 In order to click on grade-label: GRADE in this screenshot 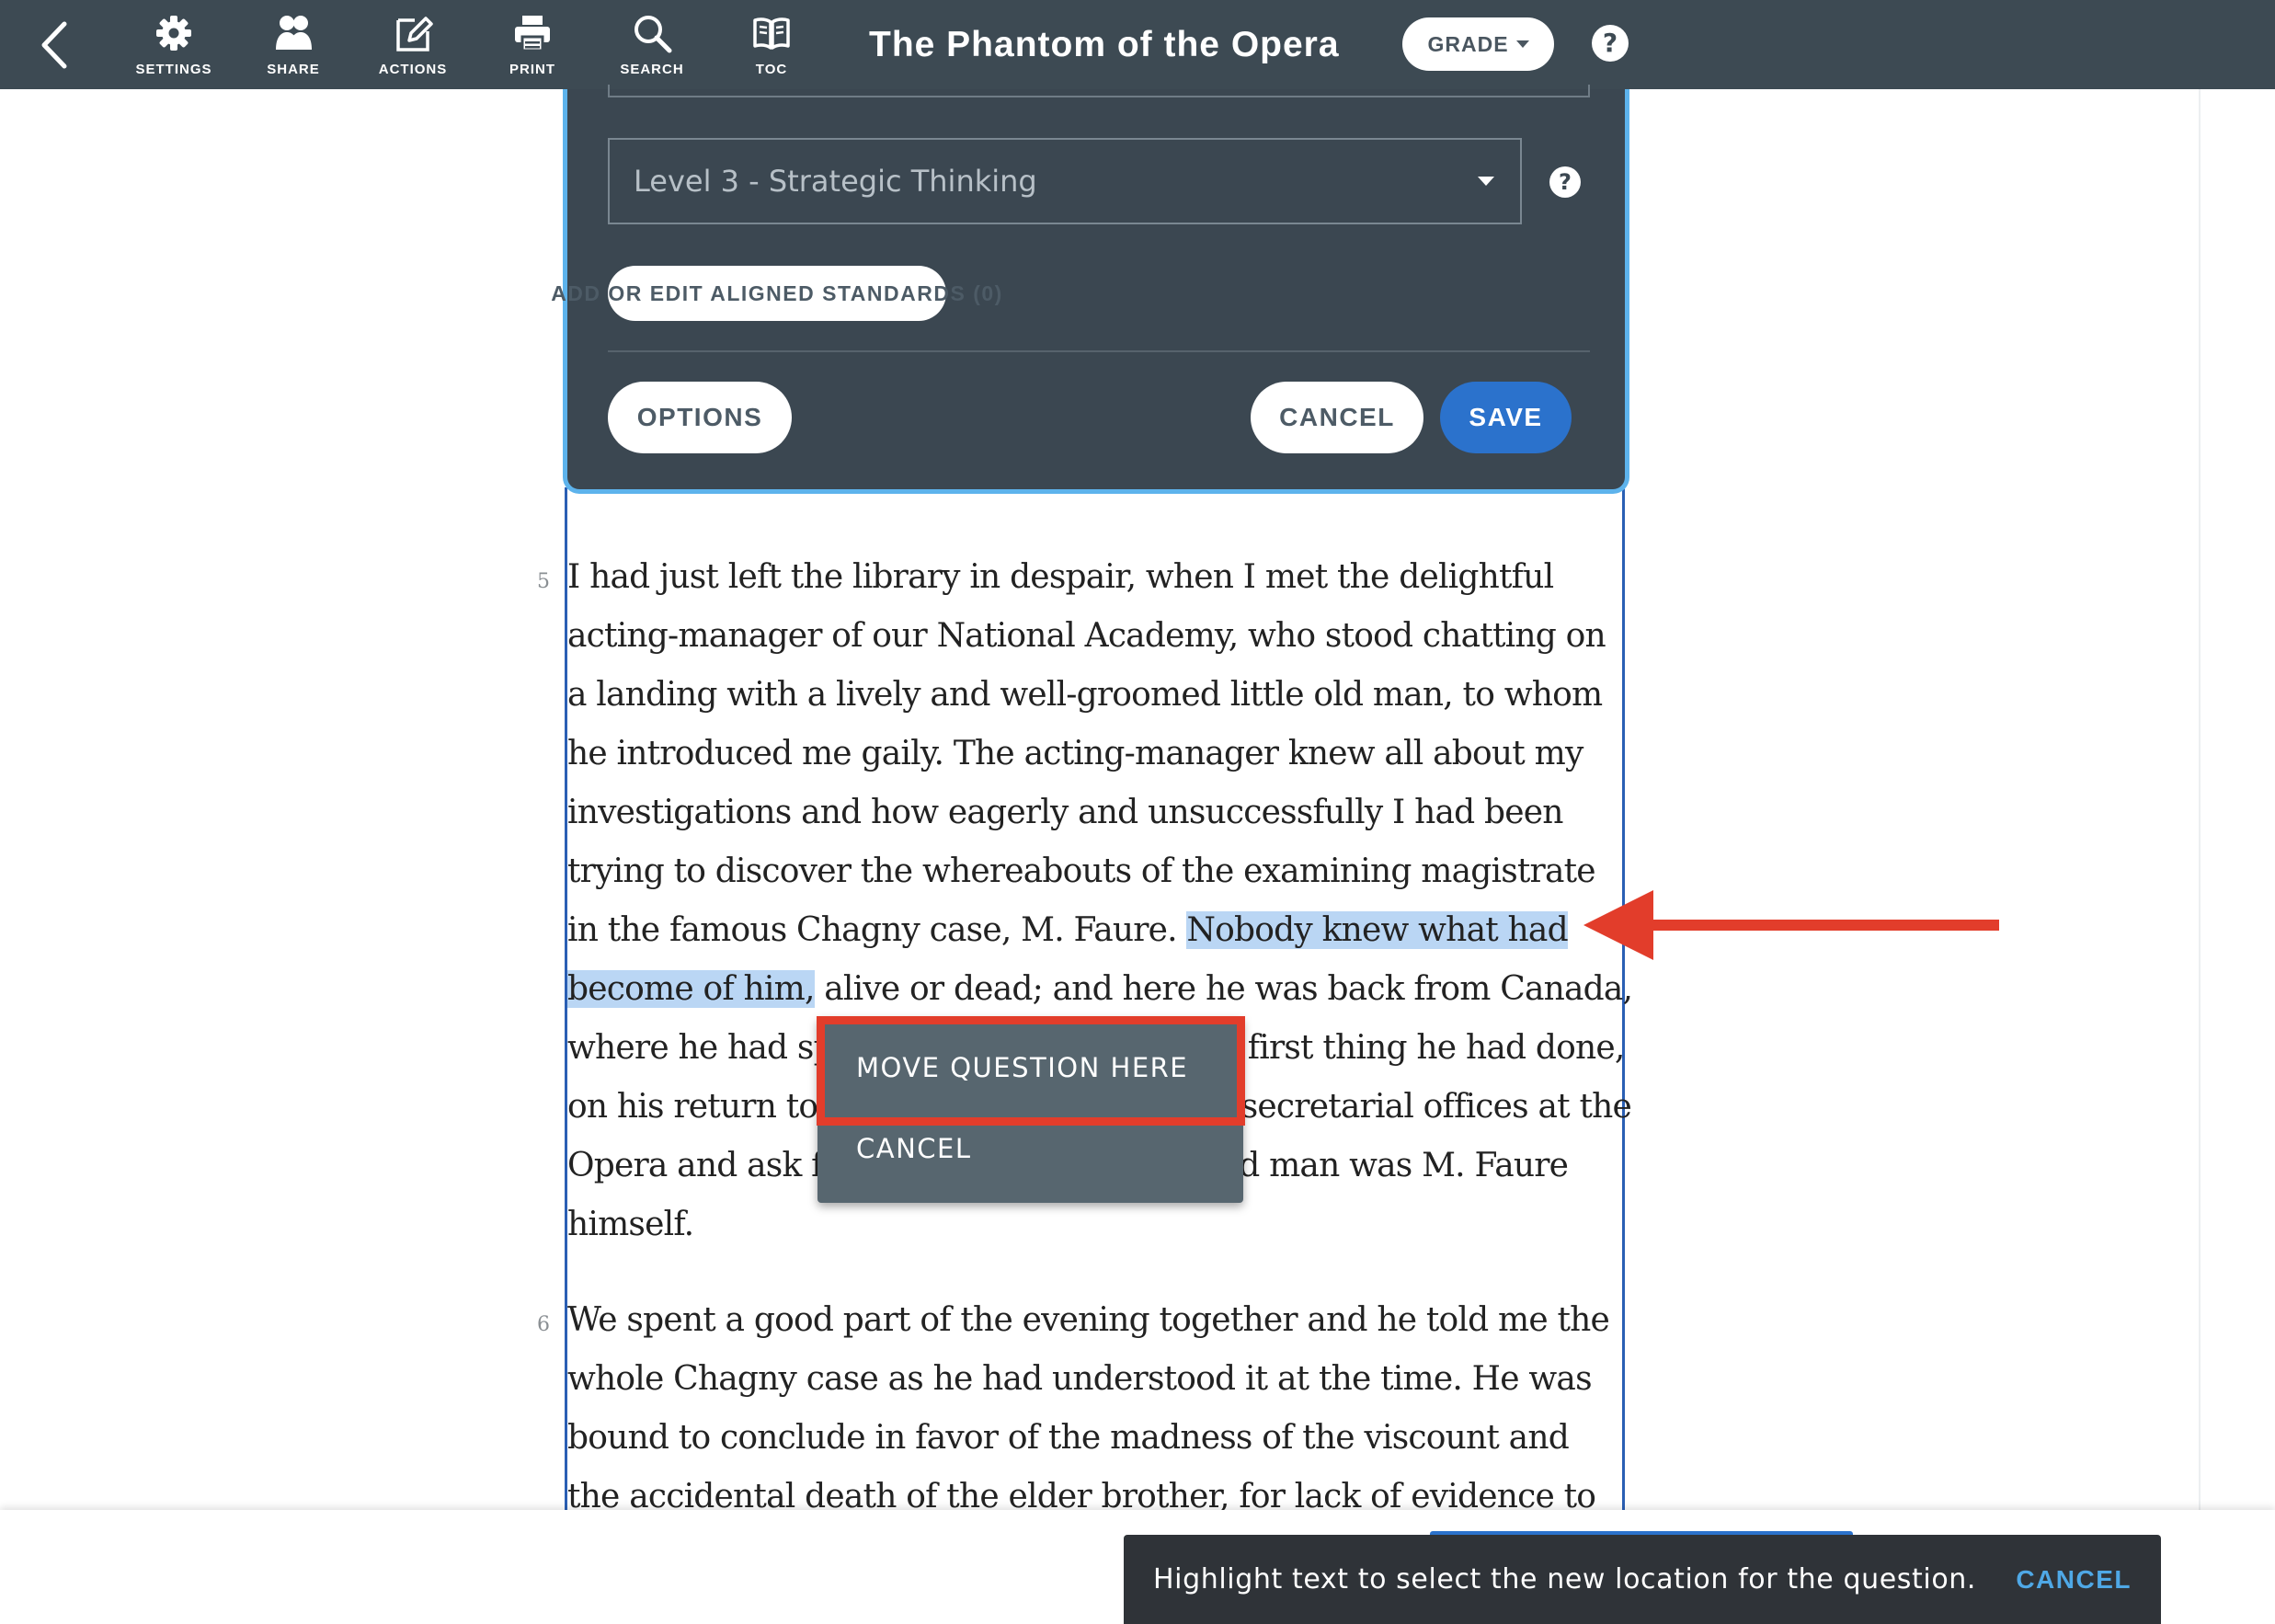, I will do `click(1468, 43)`.